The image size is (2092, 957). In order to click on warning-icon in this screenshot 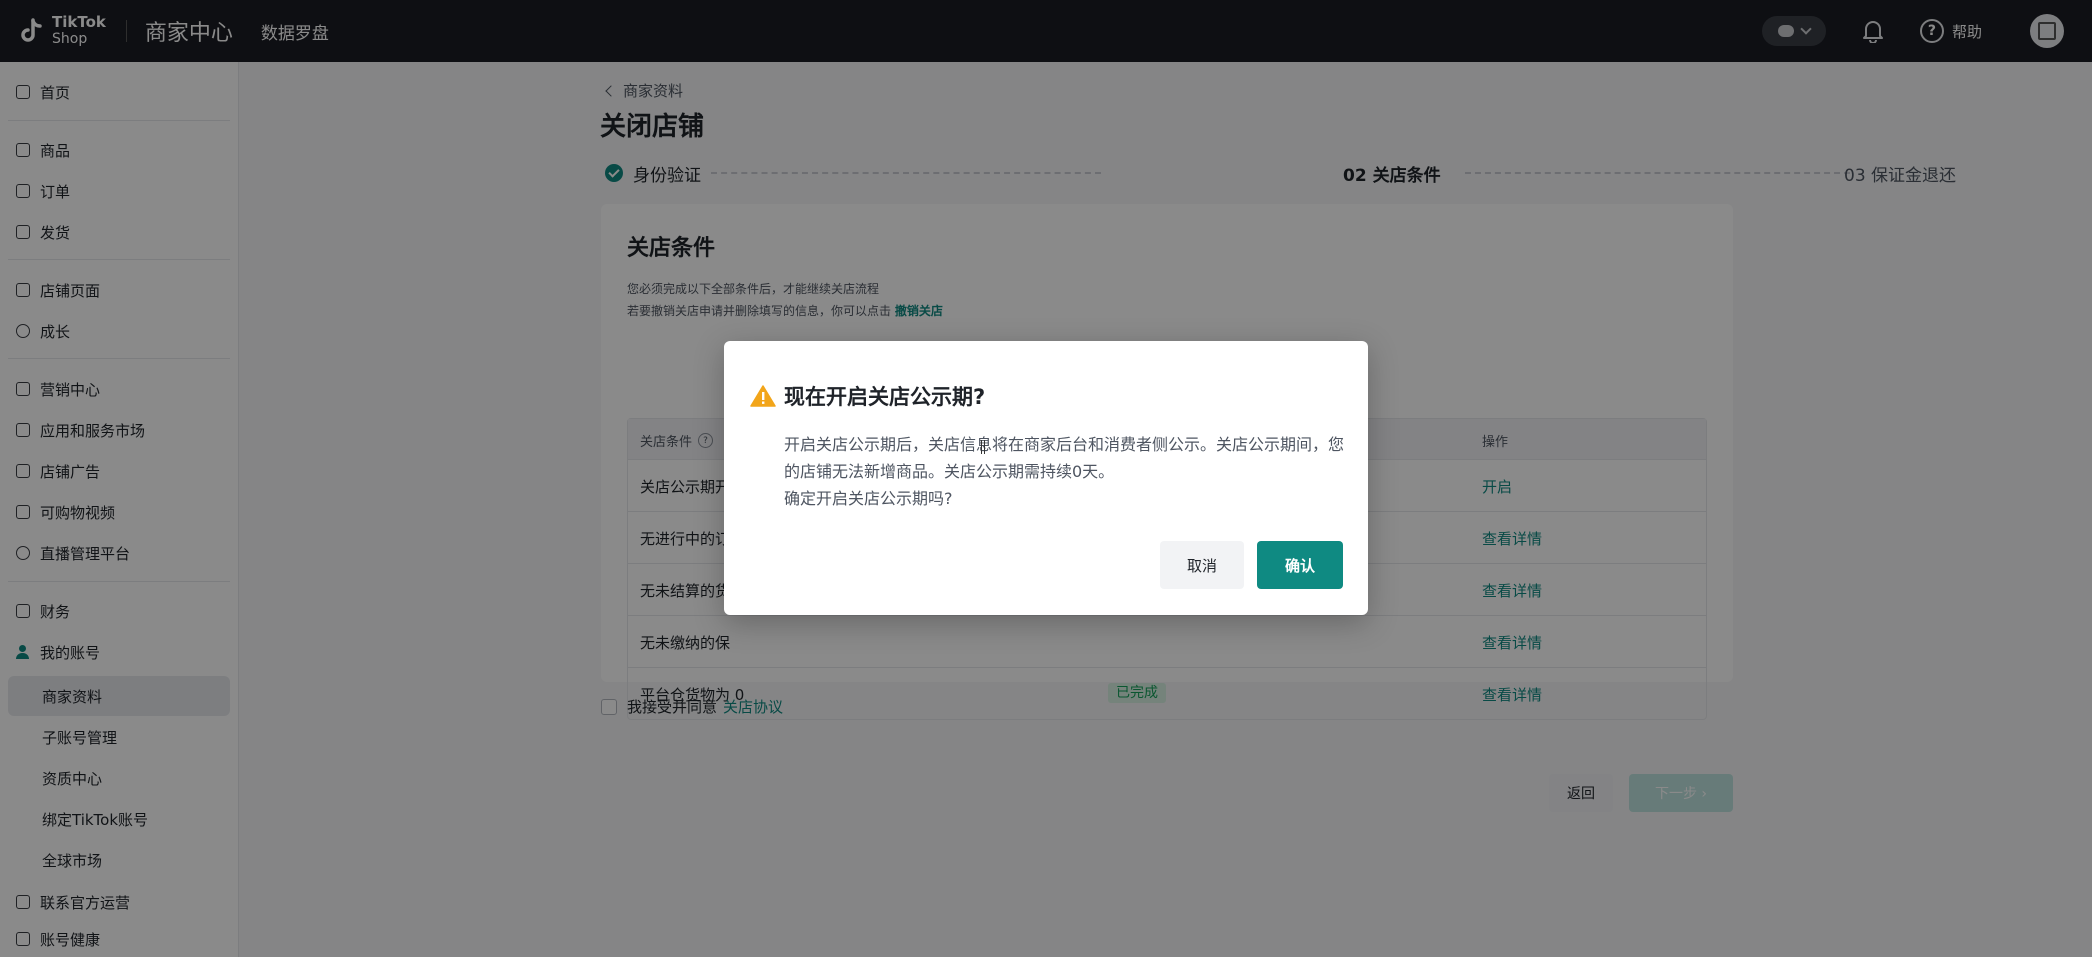, I will do `click(763, 396)`.